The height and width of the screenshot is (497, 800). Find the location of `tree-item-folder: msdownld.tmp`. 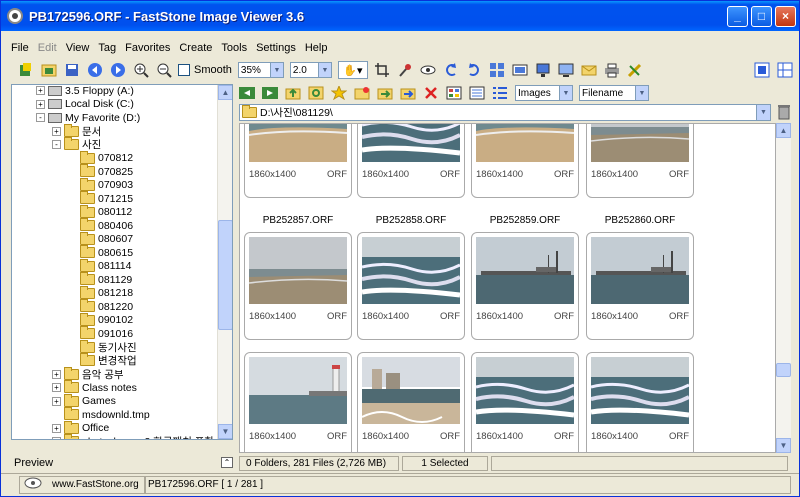

tree-item-folder: msdownld.tmp is located at coordinates (101, 414).